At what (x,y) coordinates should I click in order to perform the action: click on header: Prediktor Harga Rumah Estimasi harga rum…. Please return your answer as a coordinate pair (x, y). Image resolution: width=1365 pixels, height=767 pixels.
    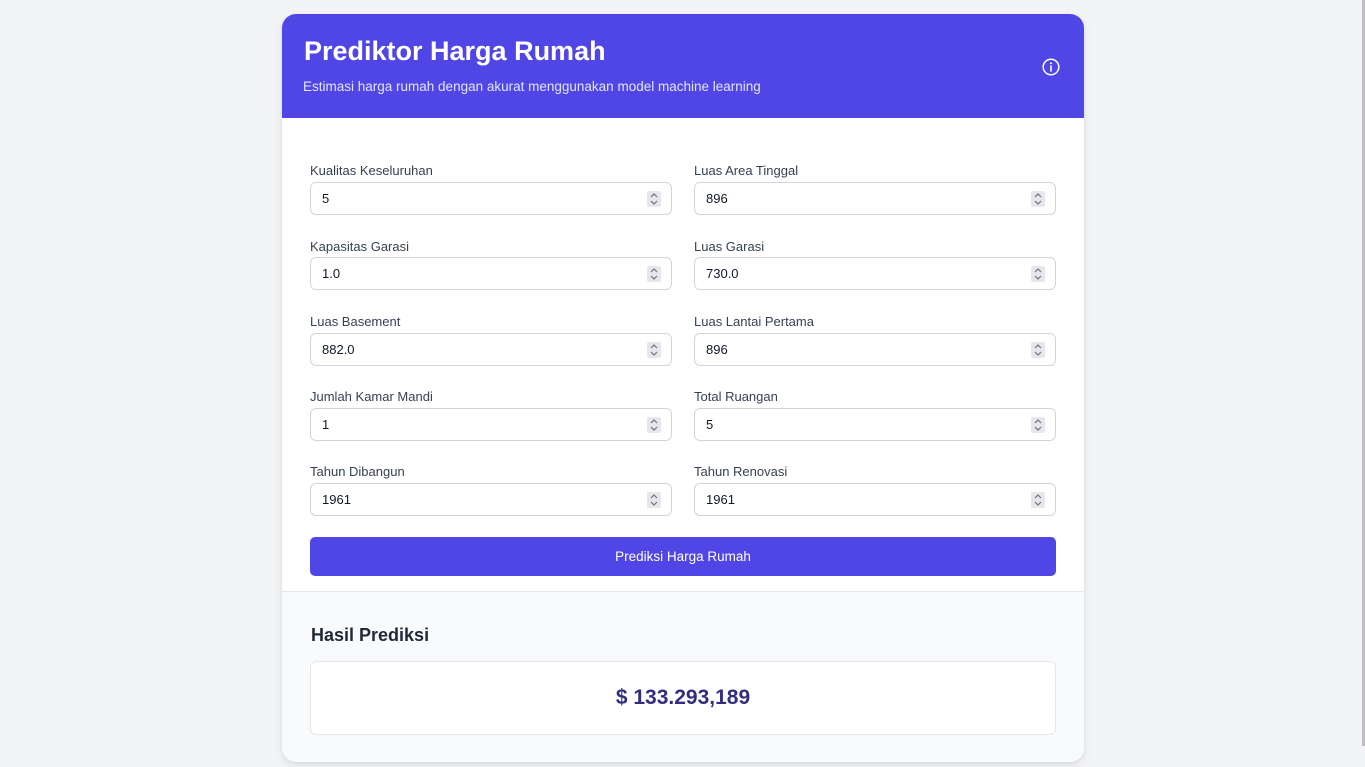
    Looking at the image, I should click on (683, 66).